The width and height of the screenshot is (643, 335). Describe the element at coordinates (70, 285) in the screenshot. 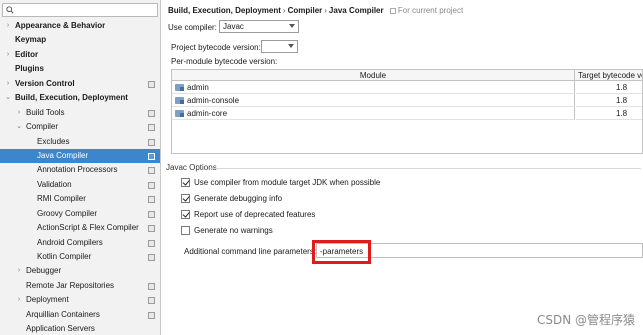

I see `sidebar-item-label: Remote Jar Repositories` at that location.